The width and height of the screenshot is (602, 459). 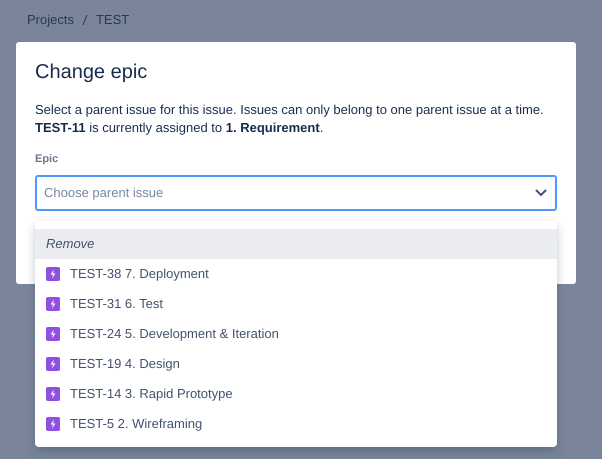 I want to click on breadcrumb-separator-icon, so click(x=85, y=20).